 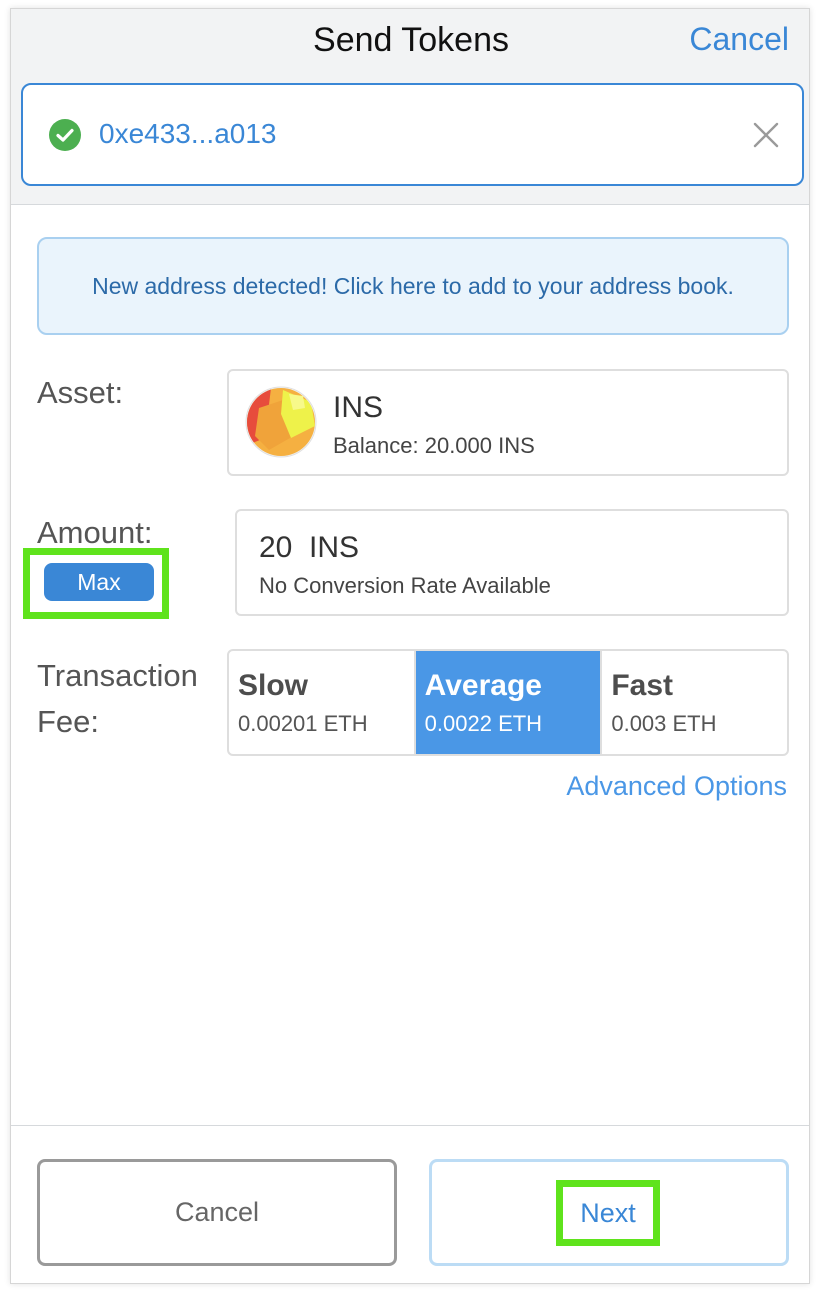 I want to click on conversion-rate-text: No Conversion Rate Available, so click(x=405, y=585).